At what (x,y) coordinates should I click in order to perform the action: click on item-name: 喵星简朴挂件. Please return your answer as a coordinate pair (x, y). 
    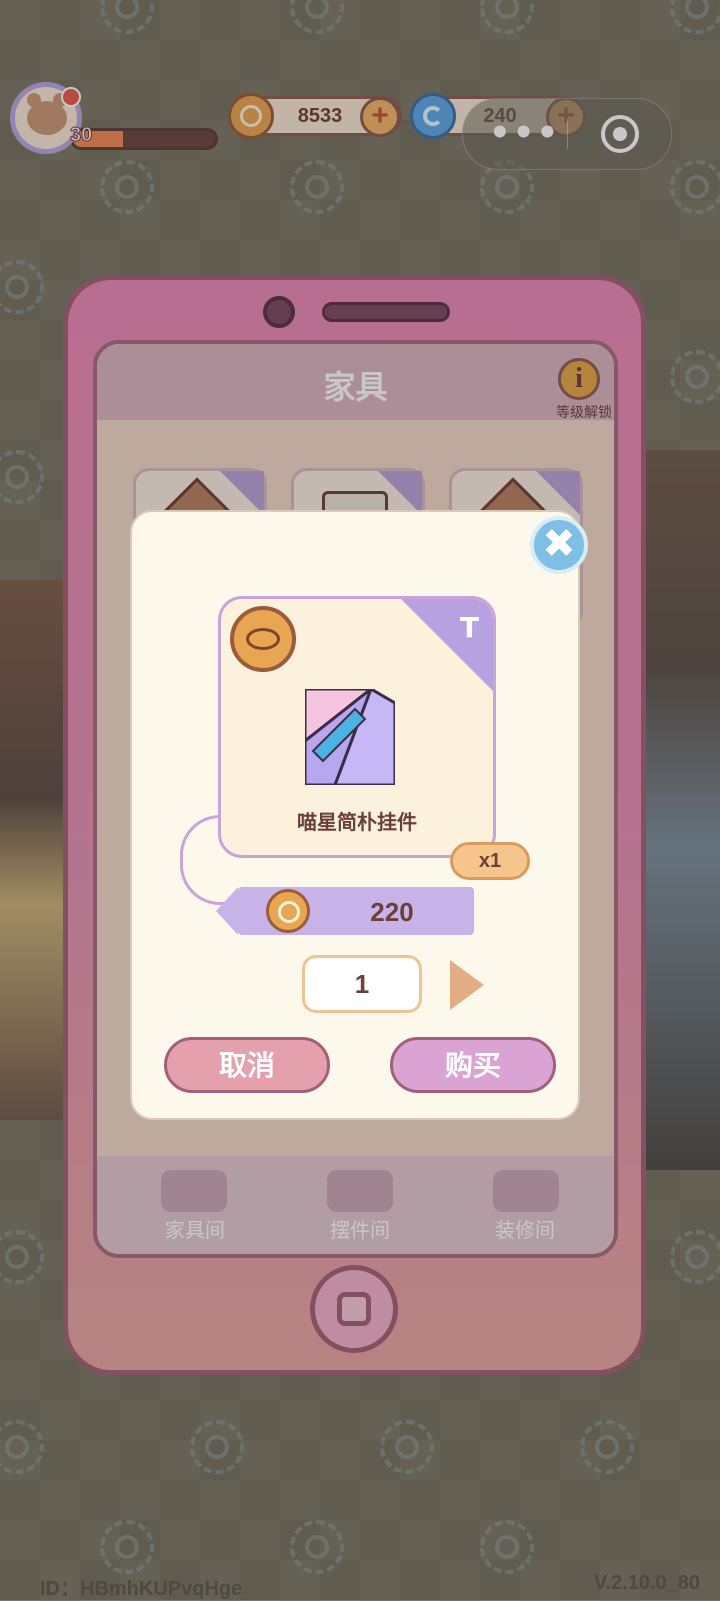
    Looking at the image, I should click on (357, 822).